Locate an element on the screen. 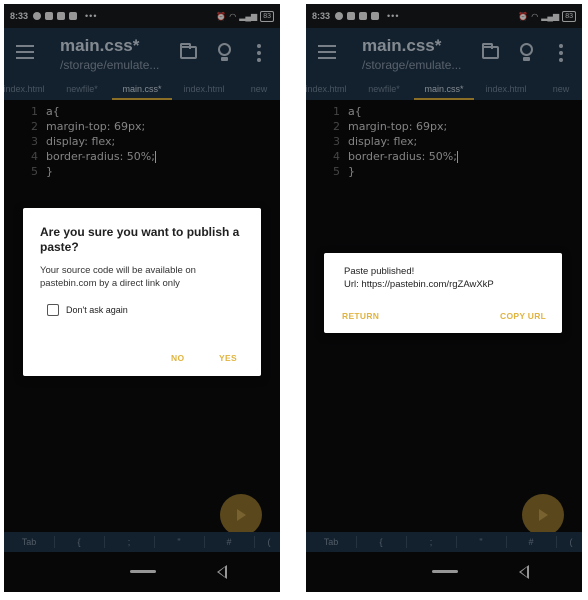 Image resolution: width=588 pixels, height=600 pixels. no-button: NO is located at coordinates (177, 358).